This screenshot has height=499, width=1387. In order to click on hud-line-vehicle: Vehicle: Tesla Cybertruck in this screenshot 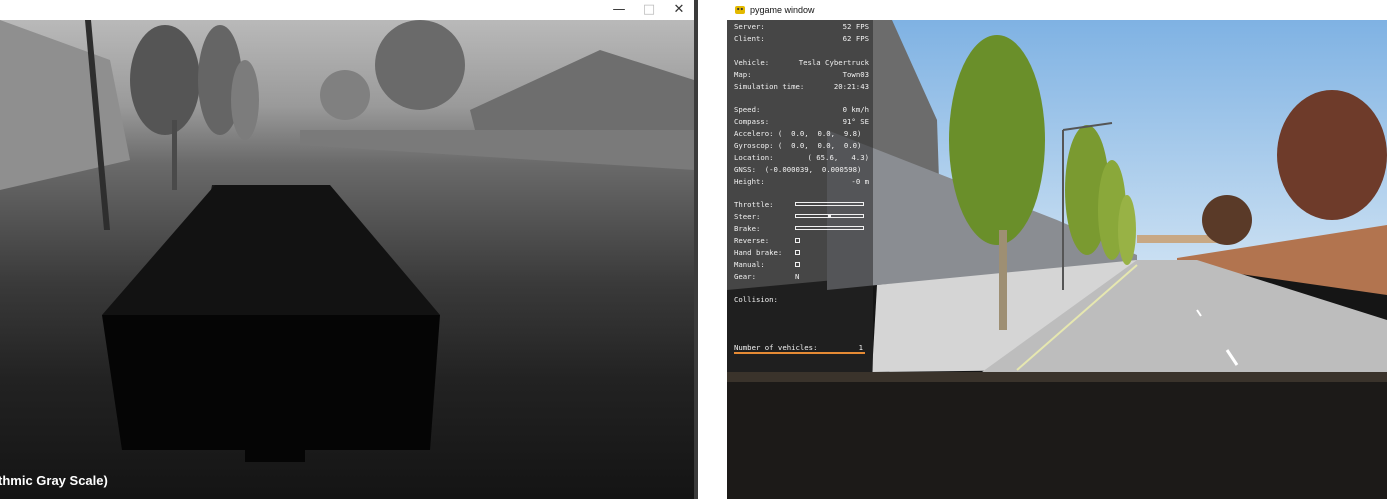, I will do `click(801, 62)`.